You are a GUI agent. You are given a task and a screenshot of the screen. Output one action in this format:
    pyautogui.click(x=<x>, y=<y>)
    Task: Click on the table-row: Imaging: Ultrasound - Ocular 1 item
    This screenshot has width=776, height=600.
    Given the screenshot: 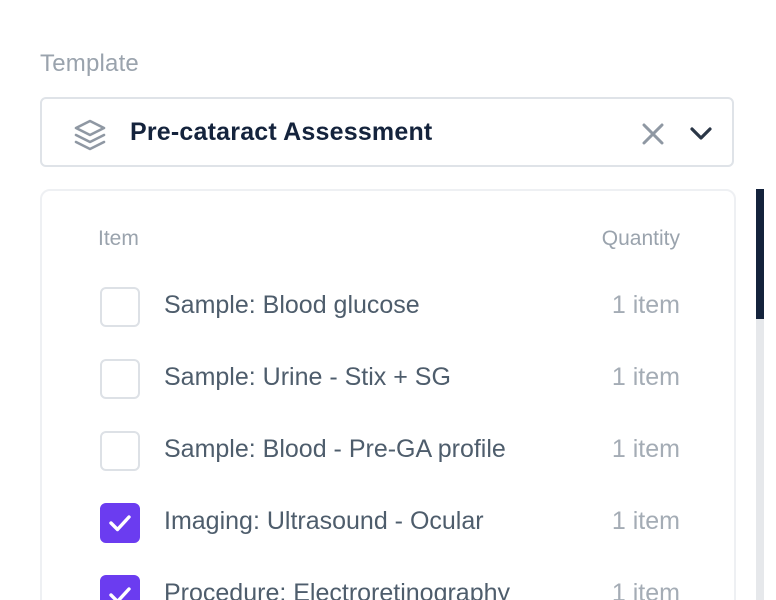 What is the action you would take?
    pyautogui.click(x=388, y=523)
    